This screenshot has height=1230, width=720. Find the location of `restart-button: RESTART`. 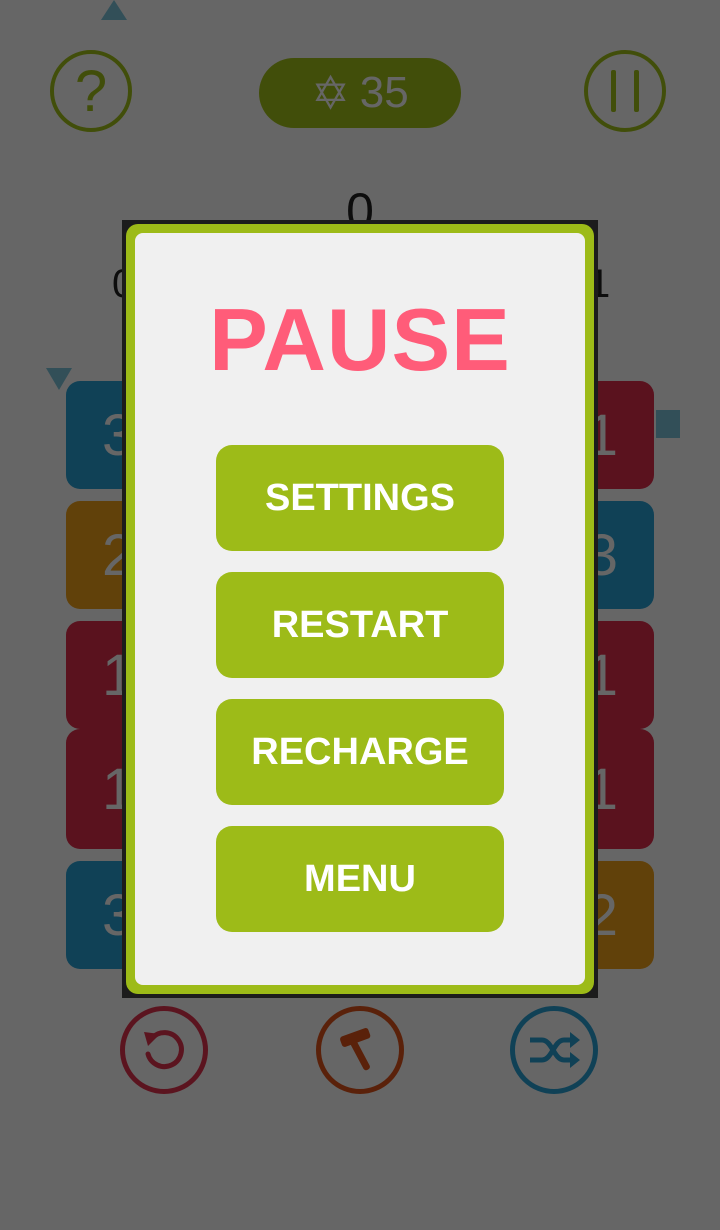

restart-button: RESTART is located at coordinates (360, 625).